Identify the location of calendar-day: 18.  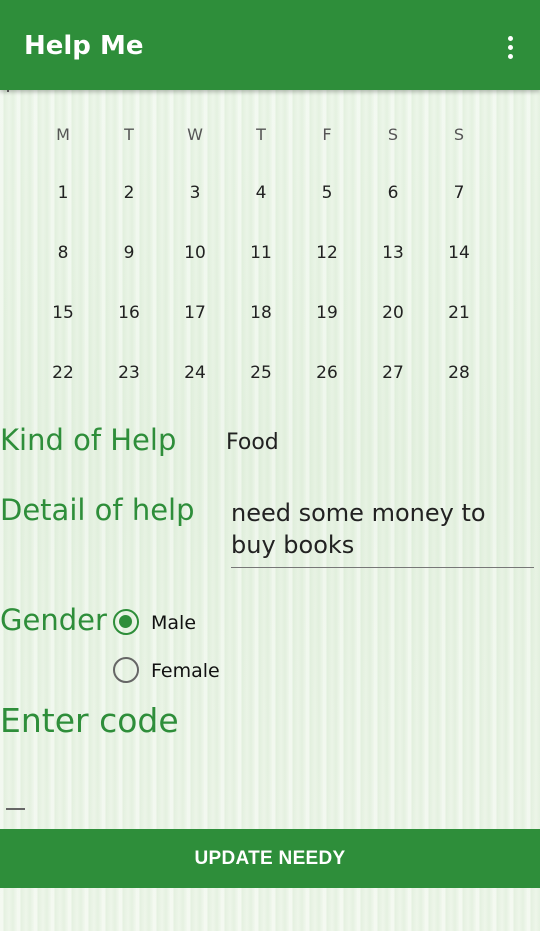
(261, 326).